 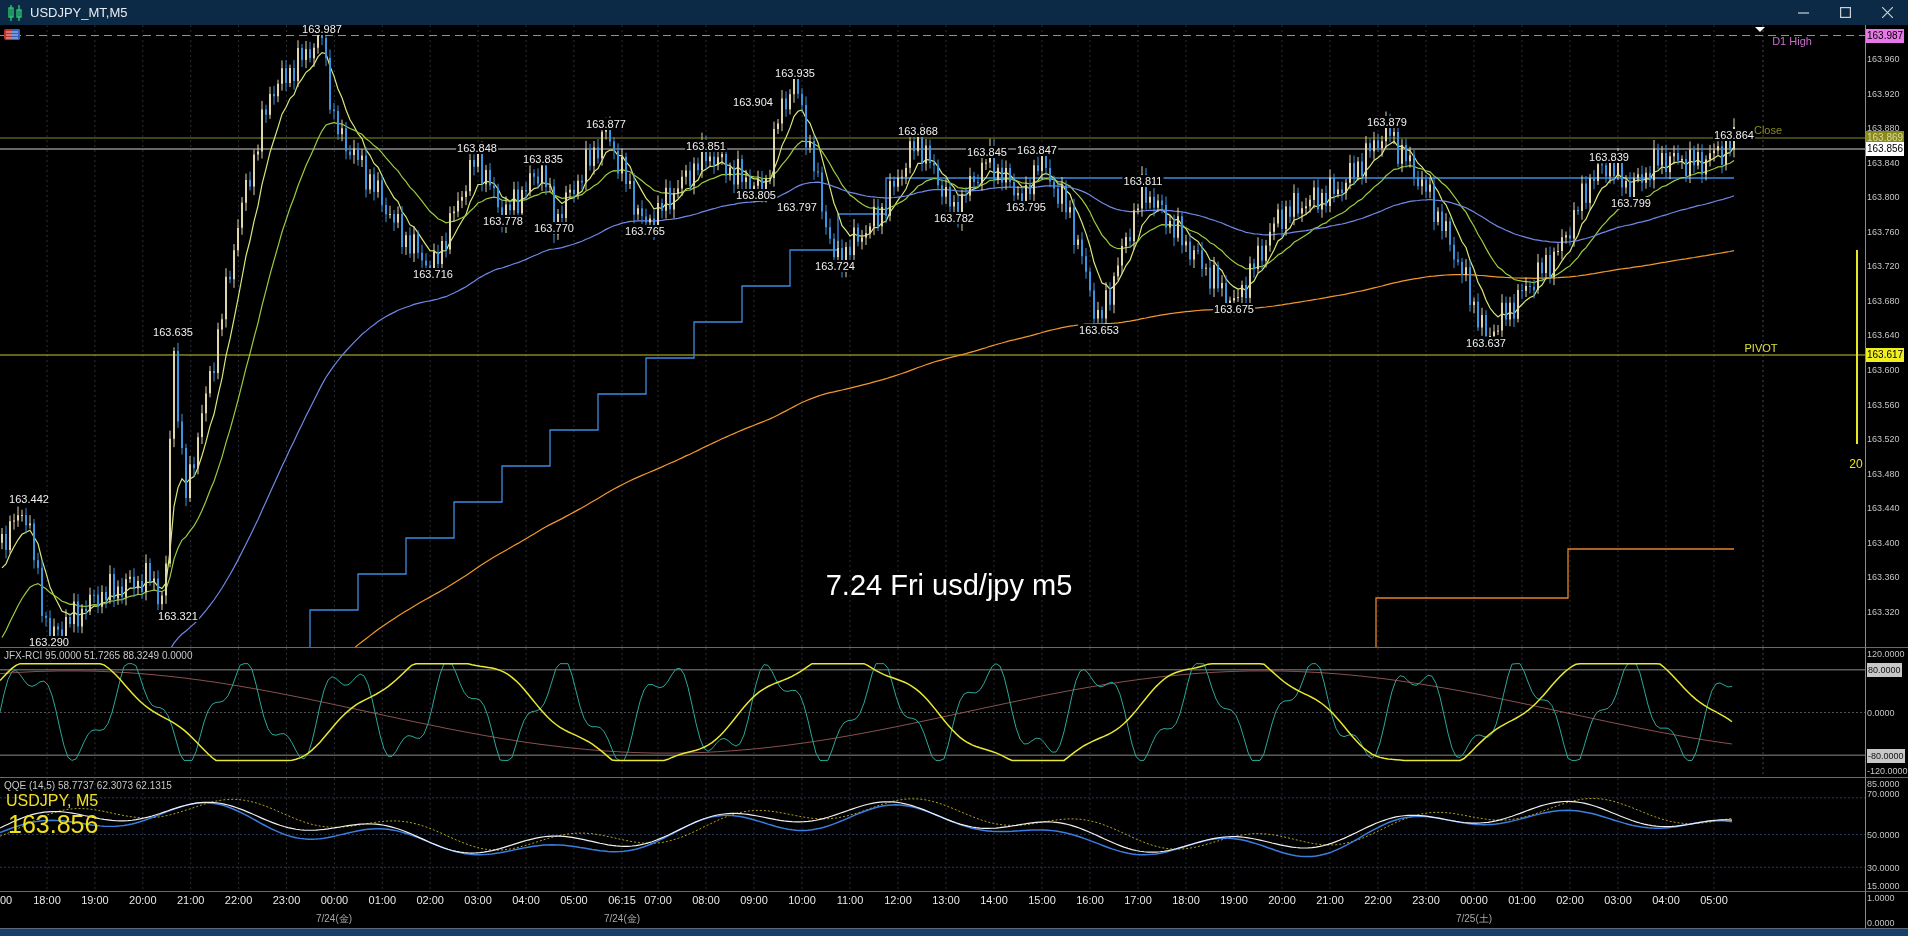 What do you see at coordinates (1474, 919) in the screenshot?
I see `date-label: 7/25(土)` at bounding box center [1474, 919].